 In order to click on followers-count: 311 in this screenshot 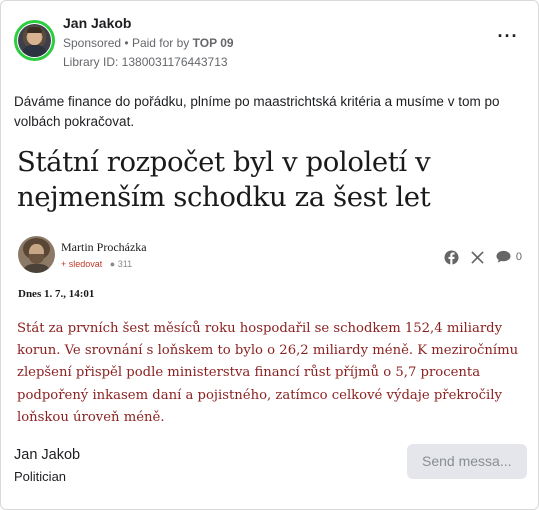, I will do `click(125, 264)`.